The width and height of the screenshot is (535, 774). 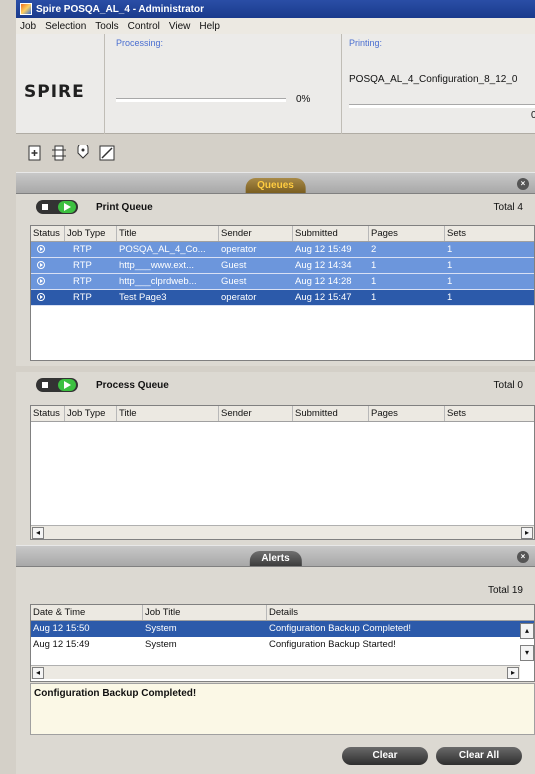 What do you see at coordinates (35, 153) in the screenshot?
I see `import-job-icon` at bounding box center [35, 153].